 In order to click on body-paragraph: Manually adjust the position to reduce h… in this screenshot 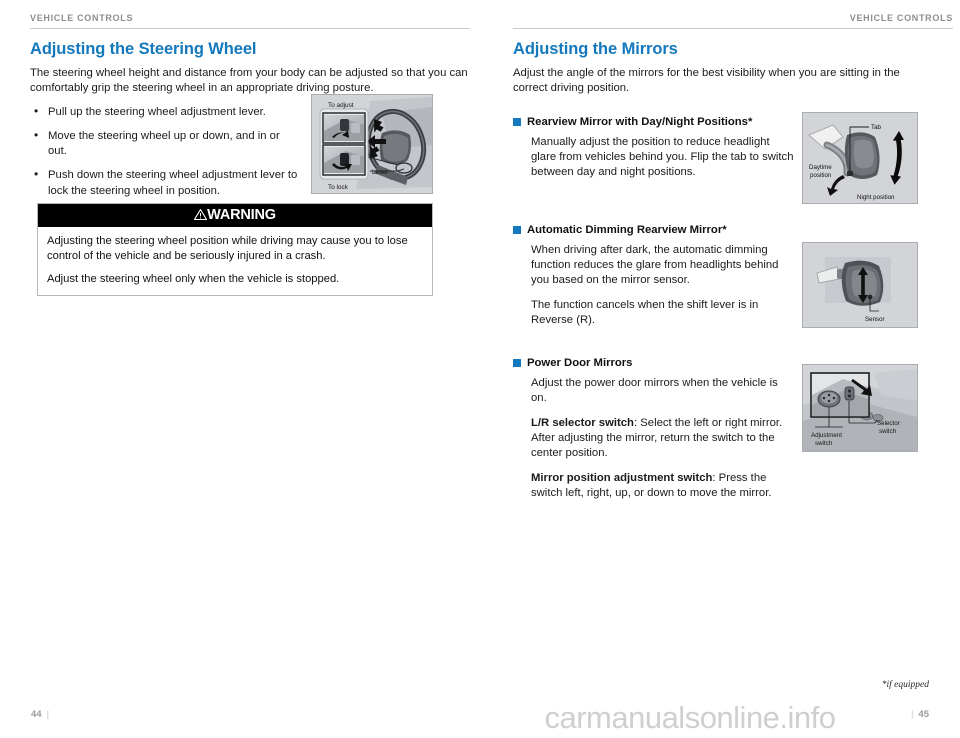, I will do `click(662, 157)`.